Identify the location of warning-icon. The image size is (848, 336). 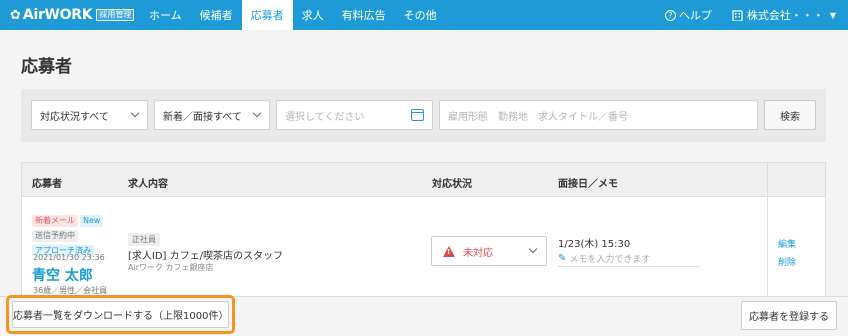
(449, 251).